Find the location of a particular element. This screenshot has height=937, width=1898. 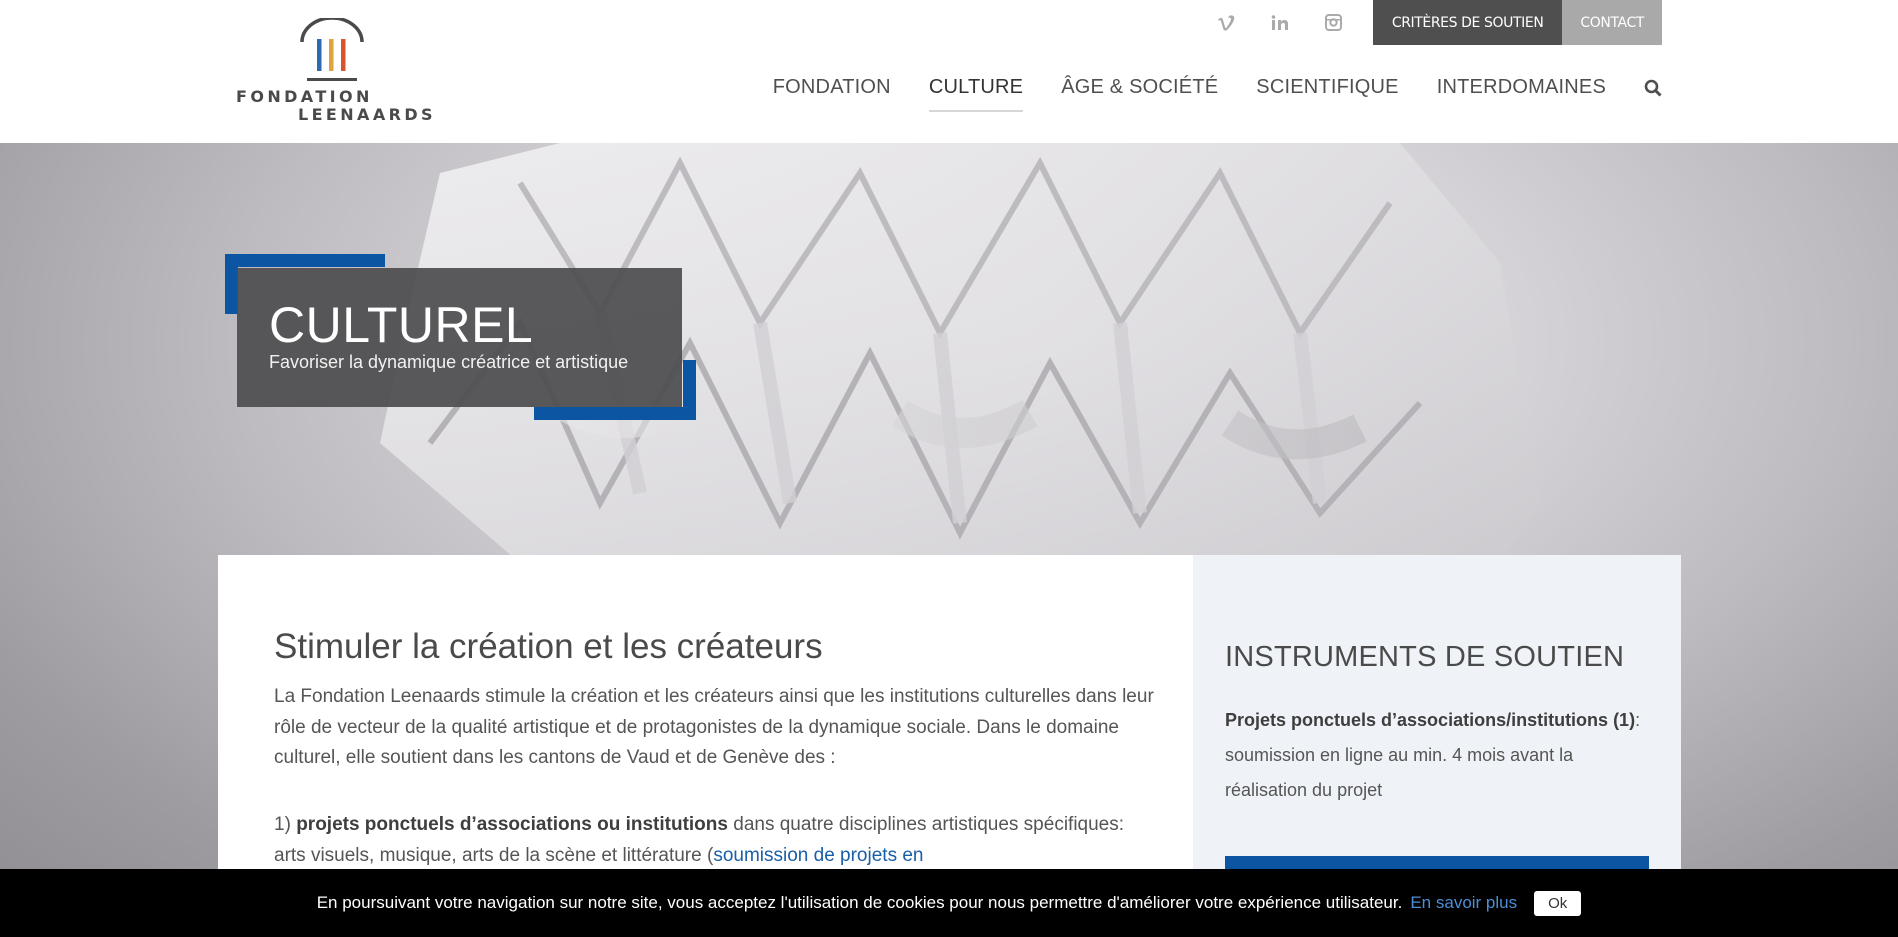

logo-text: FONDATION LEENAARDS is located at coordinates (336, 106).